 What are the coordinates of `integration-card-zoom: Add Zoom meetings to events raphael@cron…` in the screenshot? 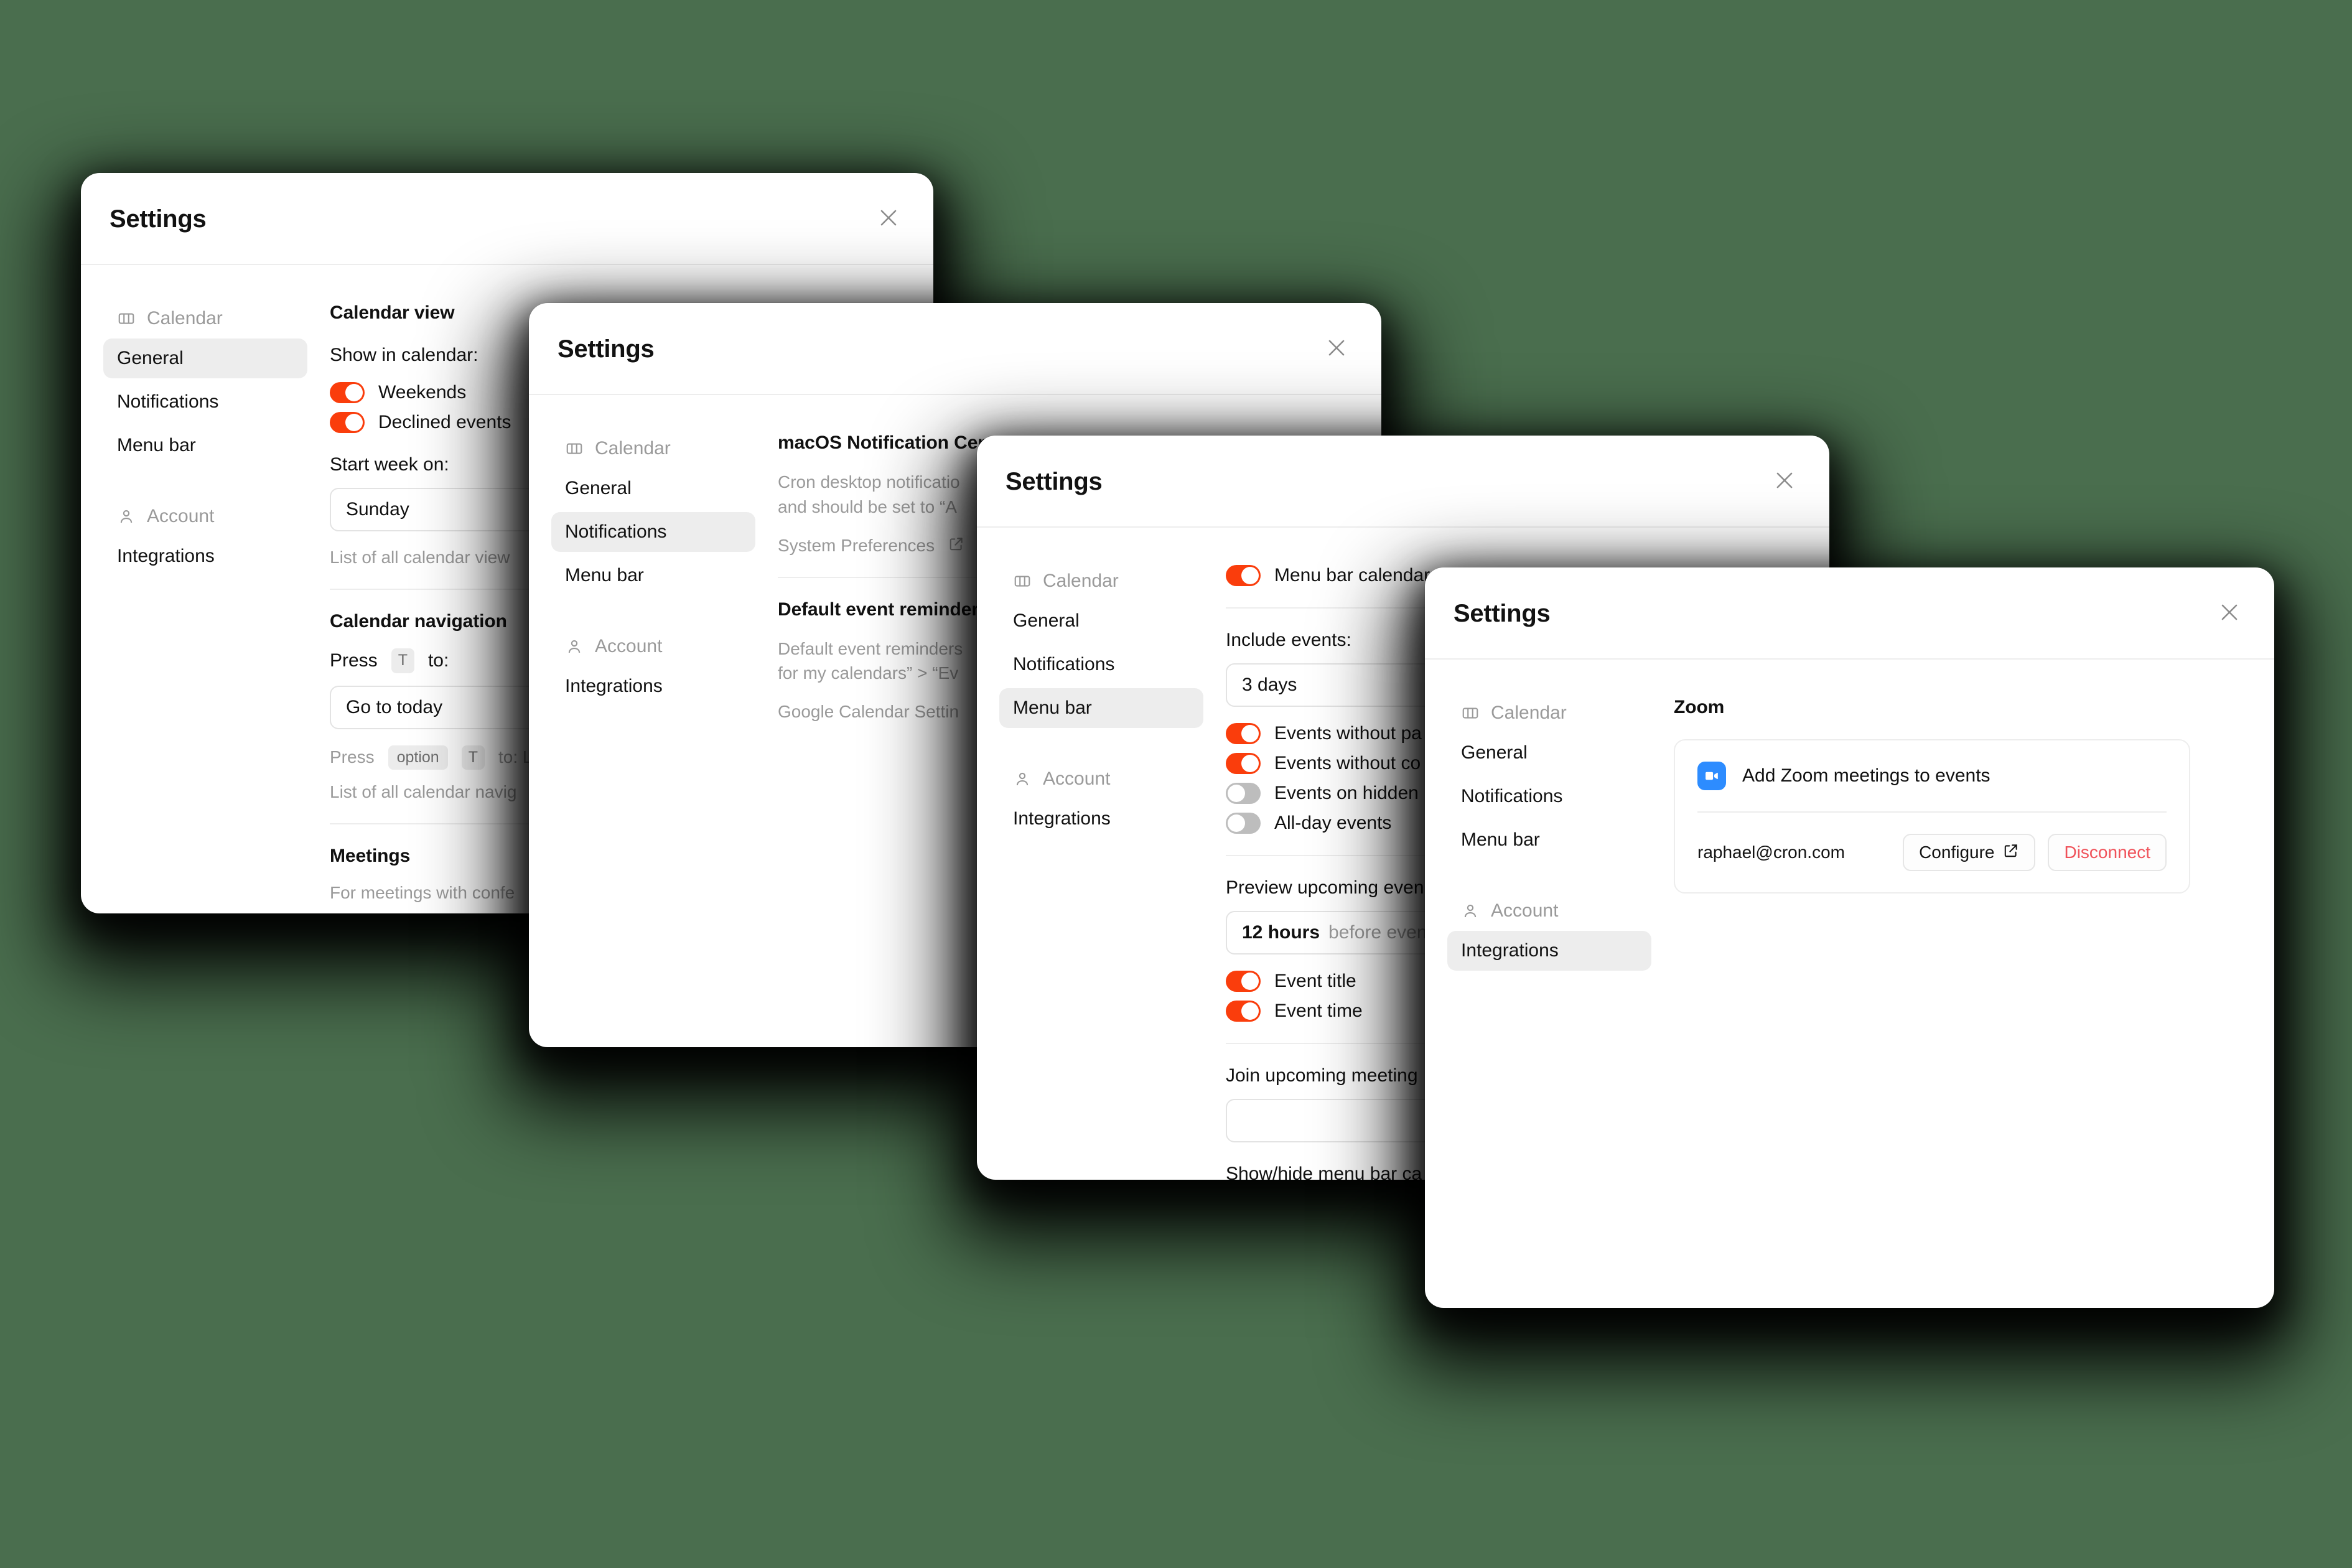 It's located at (1932, 816).